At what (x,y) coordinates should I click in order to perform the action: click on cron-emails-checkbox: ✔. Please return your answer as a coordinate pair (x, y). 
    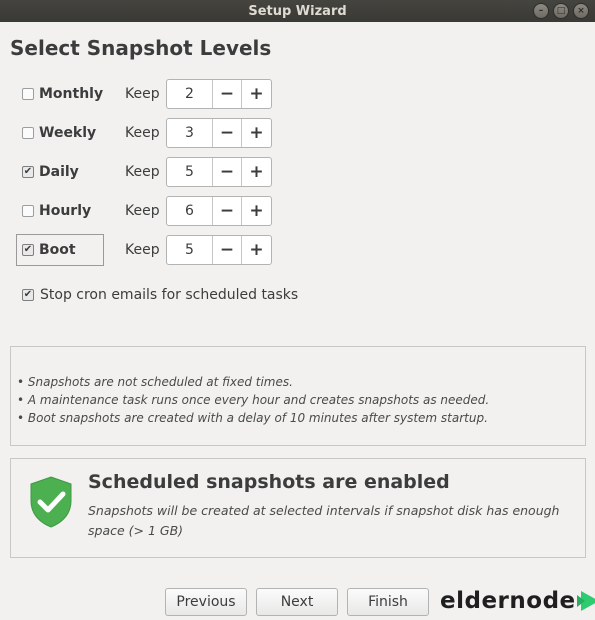
    Looking at the image, I should click on (28, 295).